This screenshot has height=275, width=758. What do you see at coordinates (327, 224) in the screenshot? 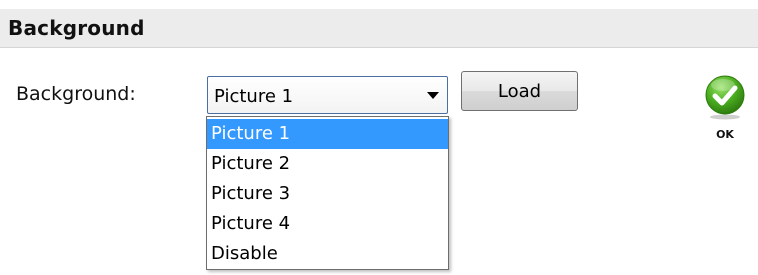
I see `dropdown-option-picture-4: Picture 4` at bounding box center [327, 224].